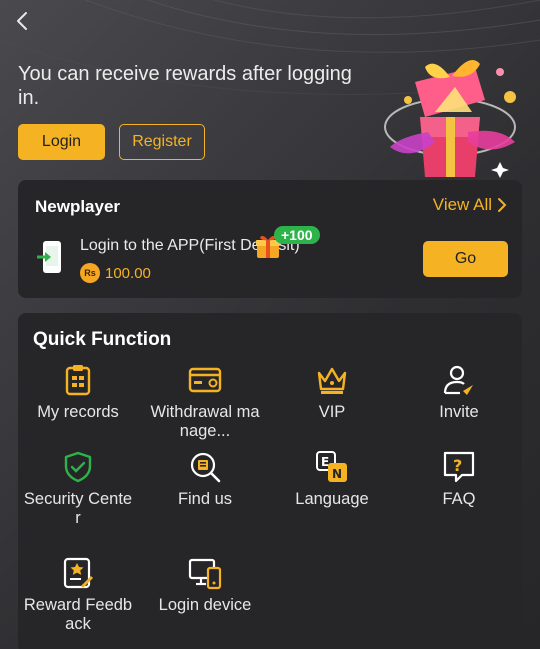  Describe the element at coordinates (462, 204) in the screenshot. I see `view-all-label: View All` at that location.